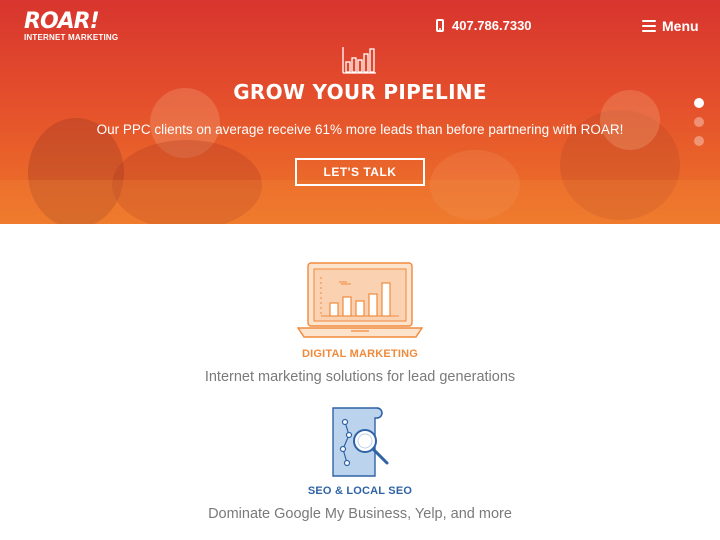  I want to click on phone-link: 407.786.7330, so click(484, 25).